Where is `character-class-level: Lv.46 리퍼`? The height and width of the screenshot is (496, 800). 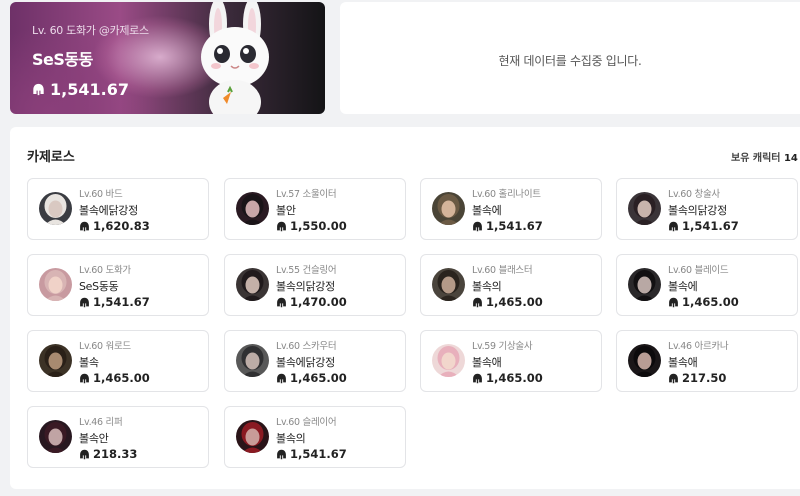 character-class-level: Lv.46 리퍼 is located at coordinates (101, 422).